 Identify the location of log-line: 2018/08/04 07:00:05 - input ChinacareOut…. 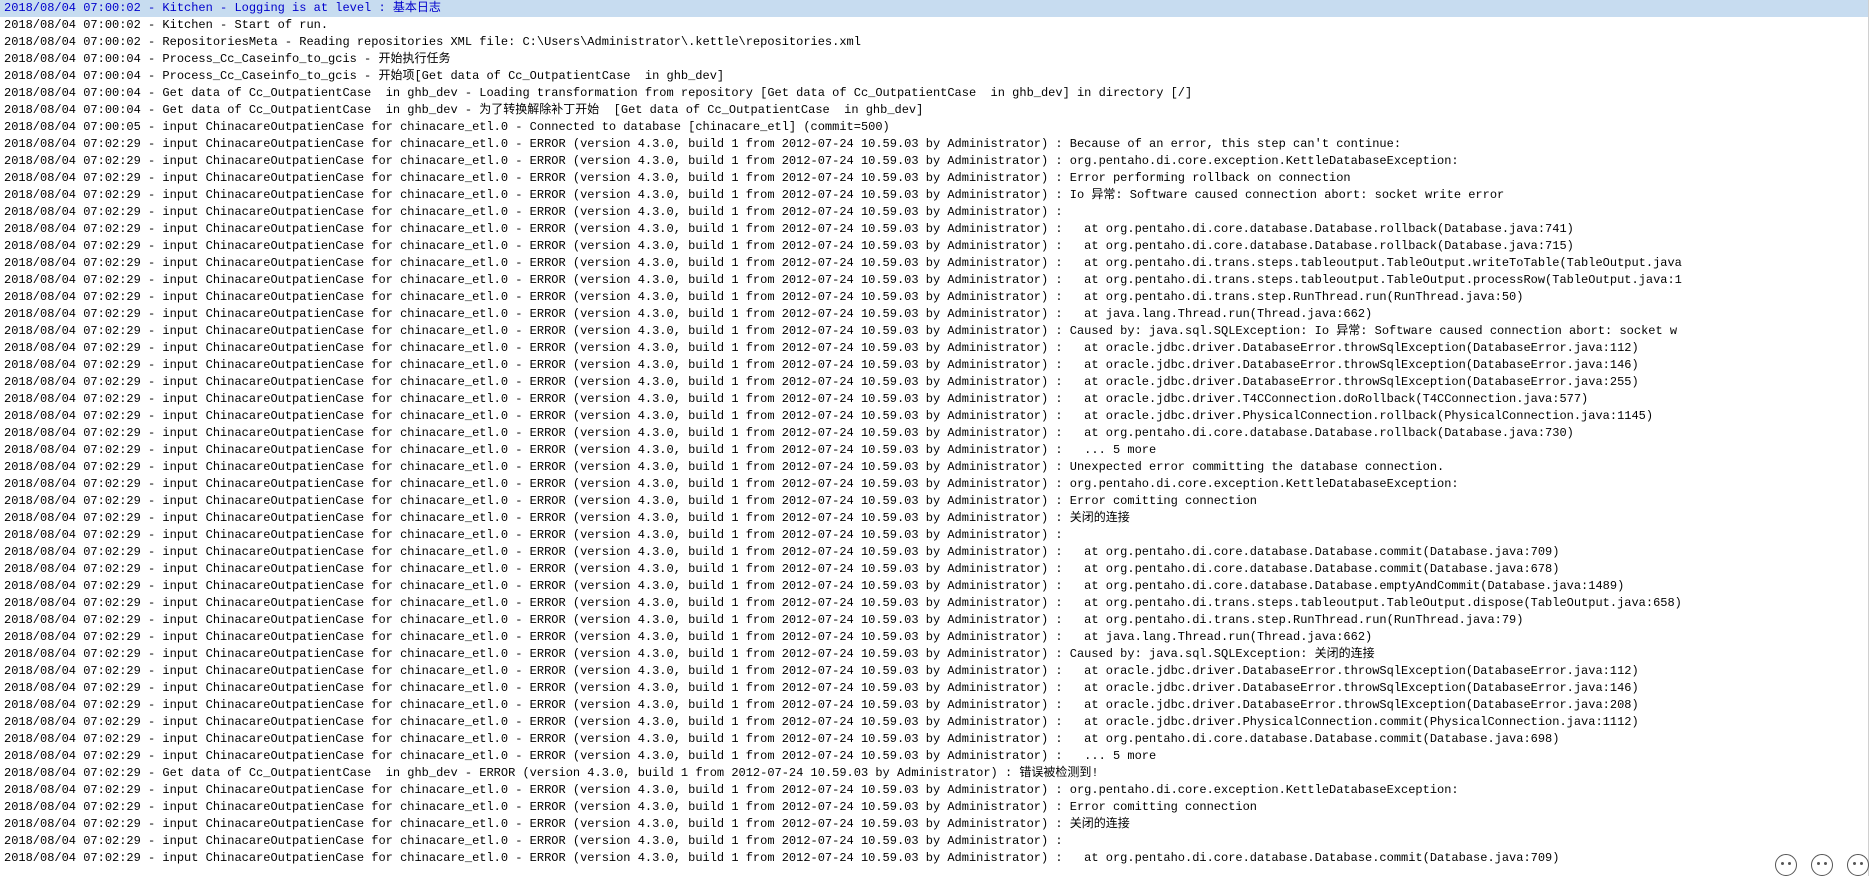
(934, 127).